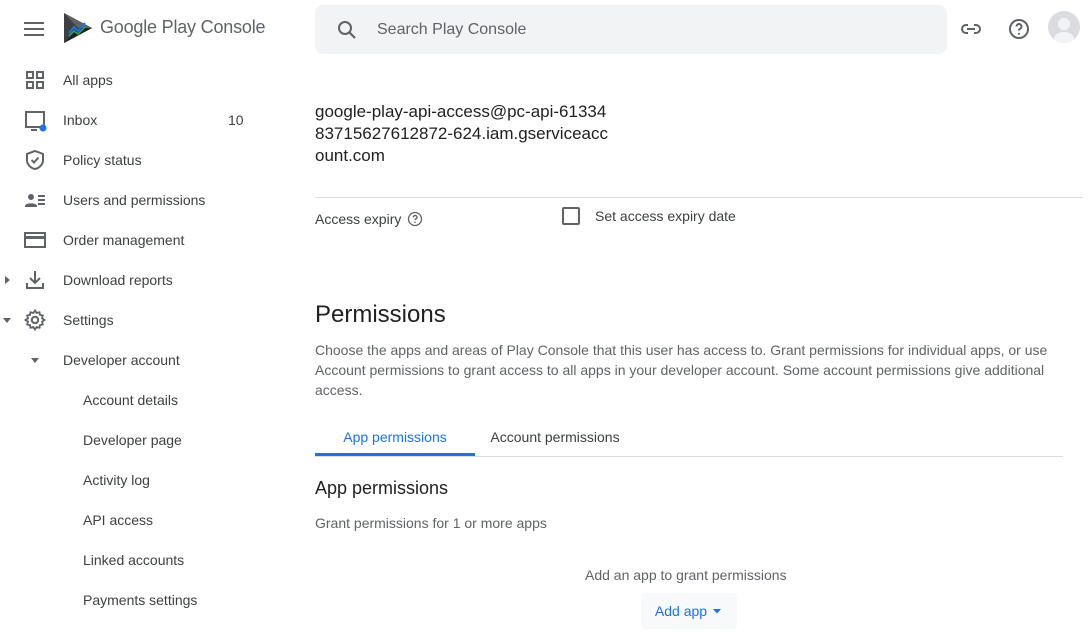 This screenshot has height=638, width=1089. What do you see at coordinates (80, 120) in the screenshot?
I see `sidebar-item-label: Inbox` at bounding box center [80, 120].